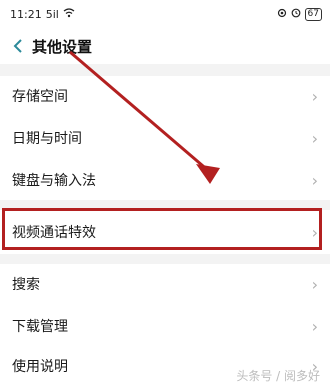 The image size is (330, 390). I want to click on battery-indicator: 67, so click(313, 14).